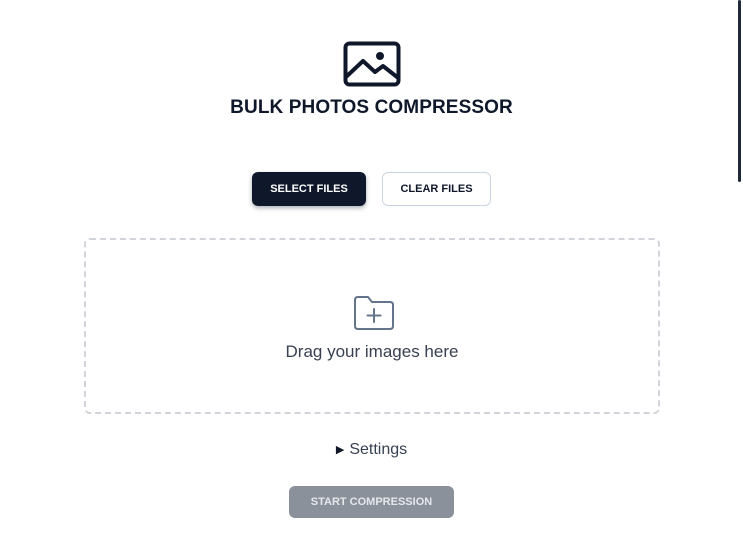 The height and width of the screenshot is (543, 743). Describe the element at coordinates (372, 64) in the screenshot. I see `image-icon` at that location.